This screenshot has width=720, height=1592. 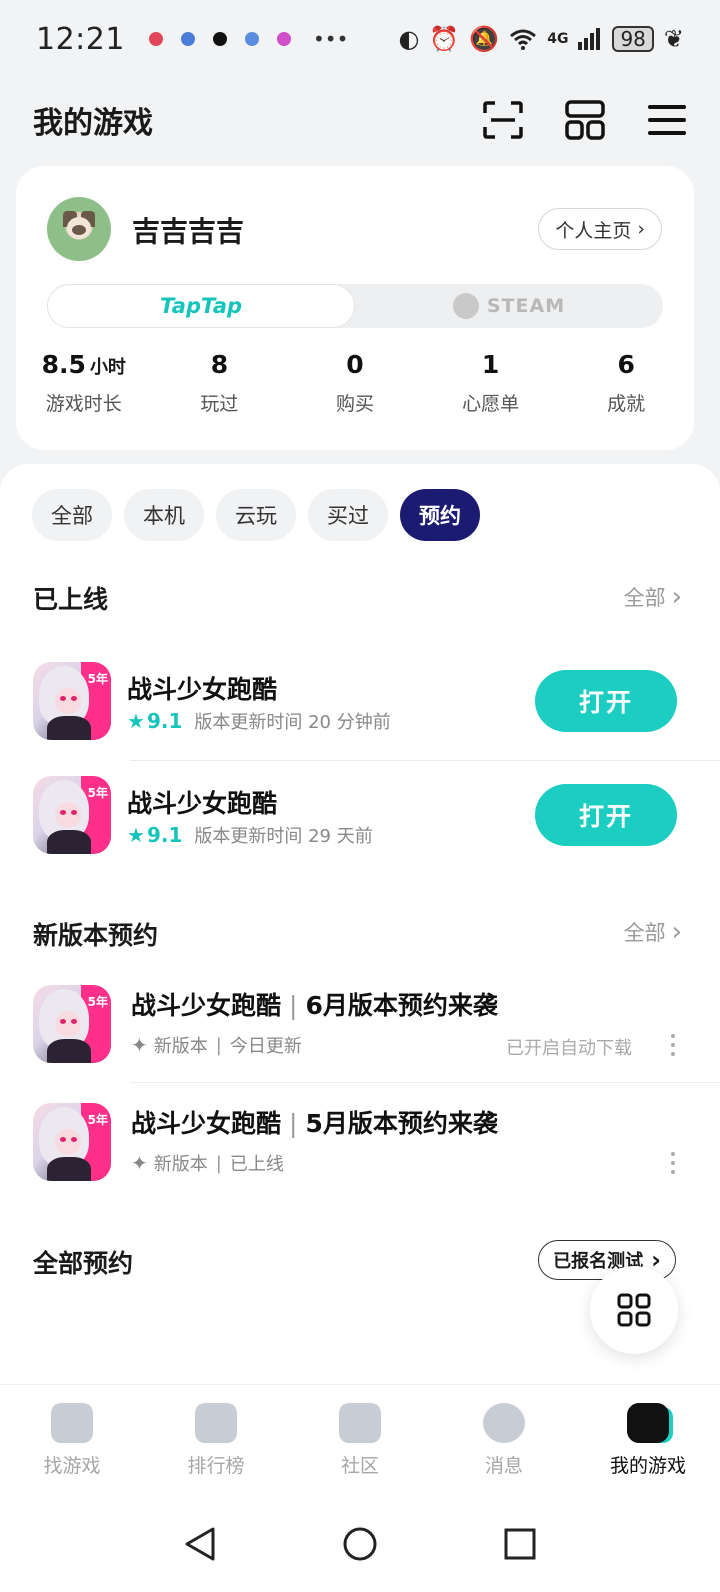 What do you see at coordinates (207, 1163) in the screenshot?
I see `reservation-meta: ✦ 新版本 | 已上线` at bounding box center [207, 1163].